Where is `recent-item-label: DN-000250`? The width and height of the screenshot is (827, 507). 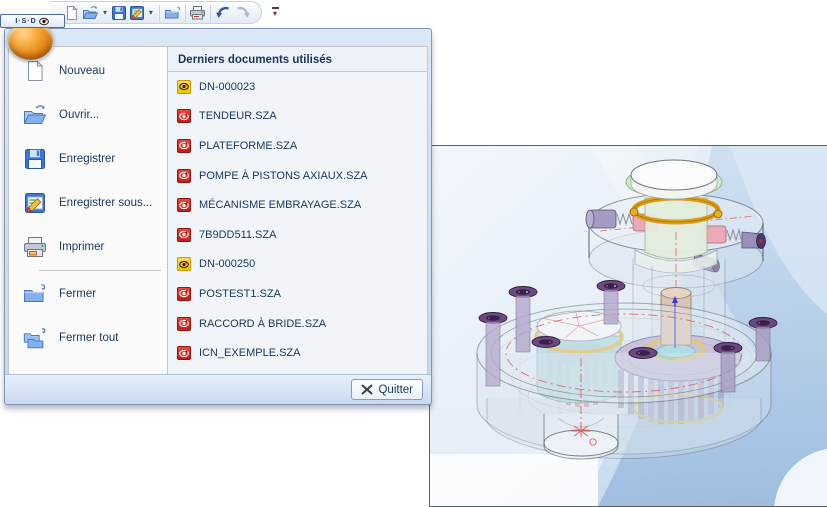
recent-item-label: DN-000250 is located at coordinates (227, 264).